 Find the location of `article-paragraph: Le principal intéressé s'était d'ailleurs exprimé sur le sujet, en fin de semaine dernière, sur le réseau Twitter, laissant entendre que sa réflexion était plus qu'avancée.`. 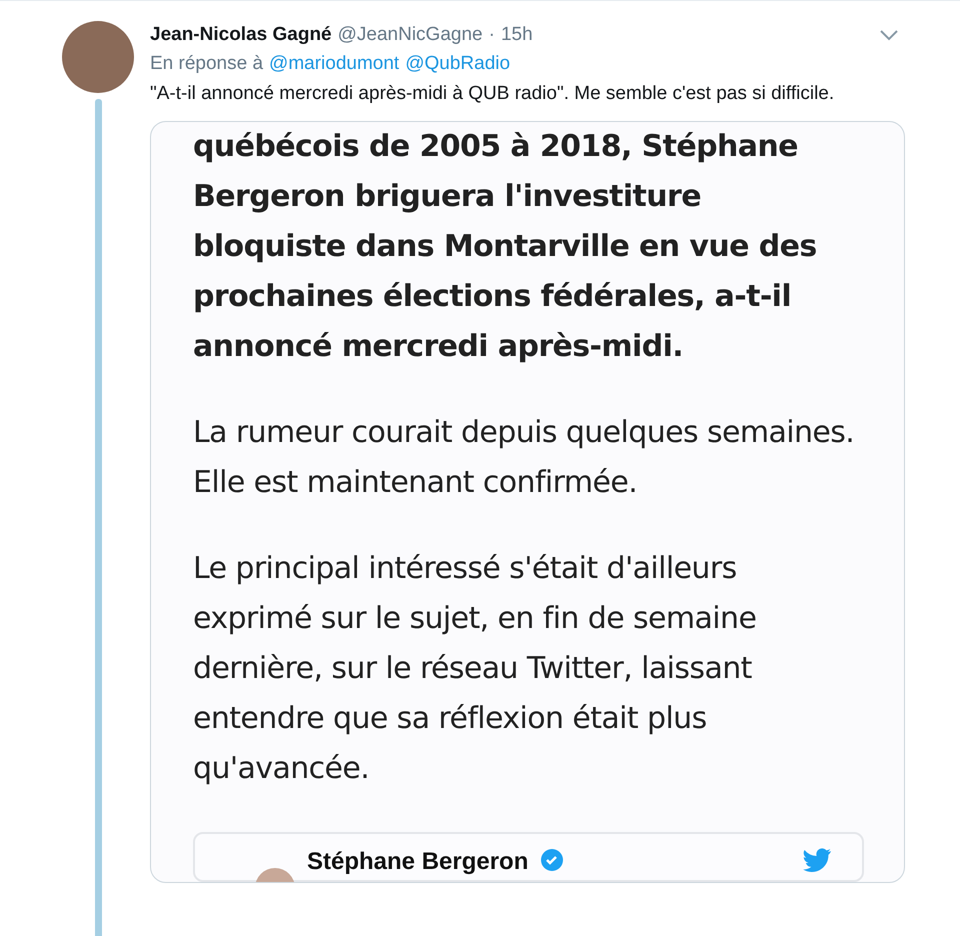

article-paragraph: Le principal intéressé s'était d'ailleurs exprimé sur le sujet, en fin de semaine dernière, sur le réseau Twitter, laissant entendre que sa réflexion était plus qu'avancée. is located at coordinates (475, 669).